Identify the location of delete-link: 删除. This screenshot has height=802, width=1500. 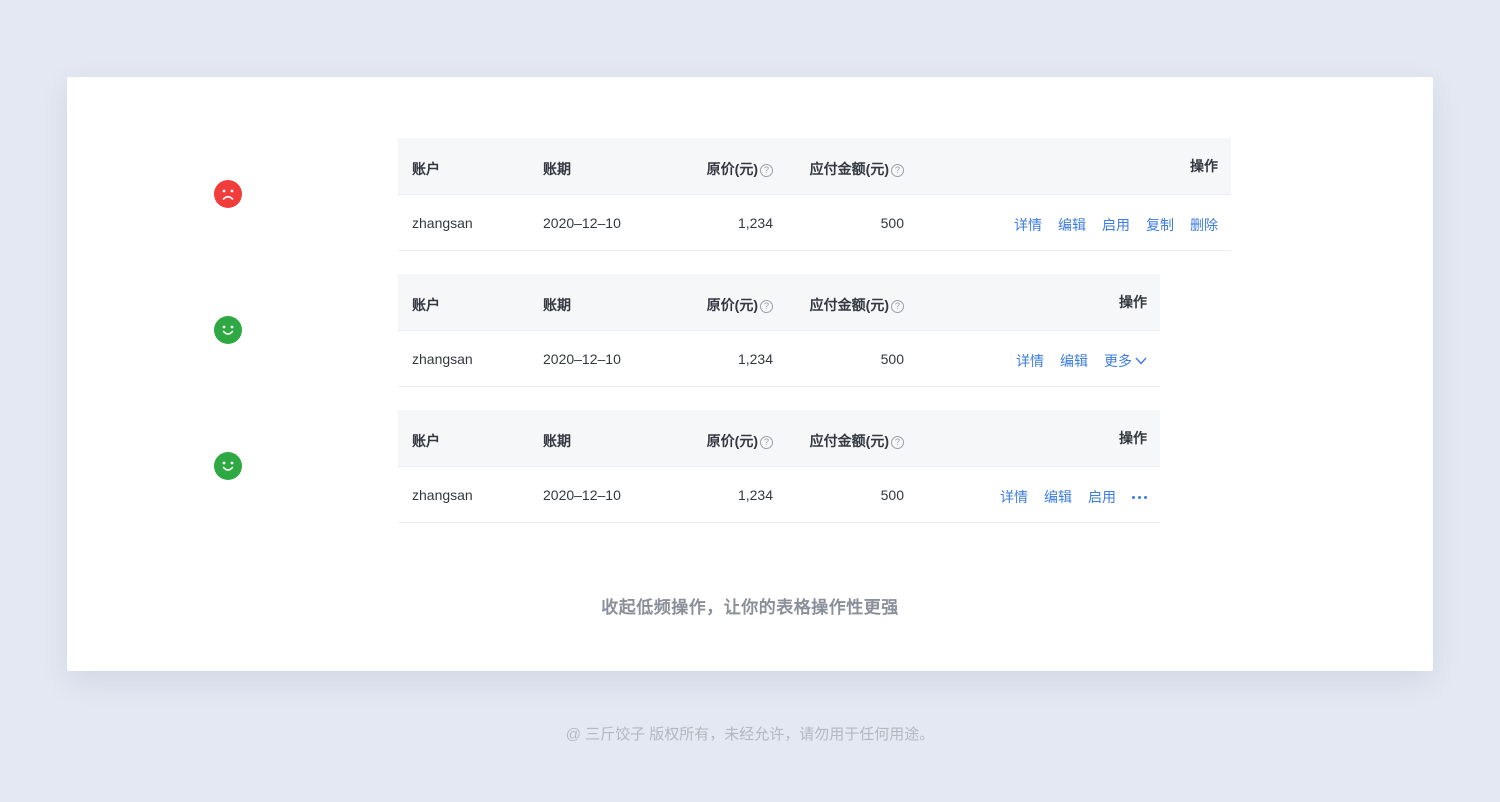
(1204, 225).